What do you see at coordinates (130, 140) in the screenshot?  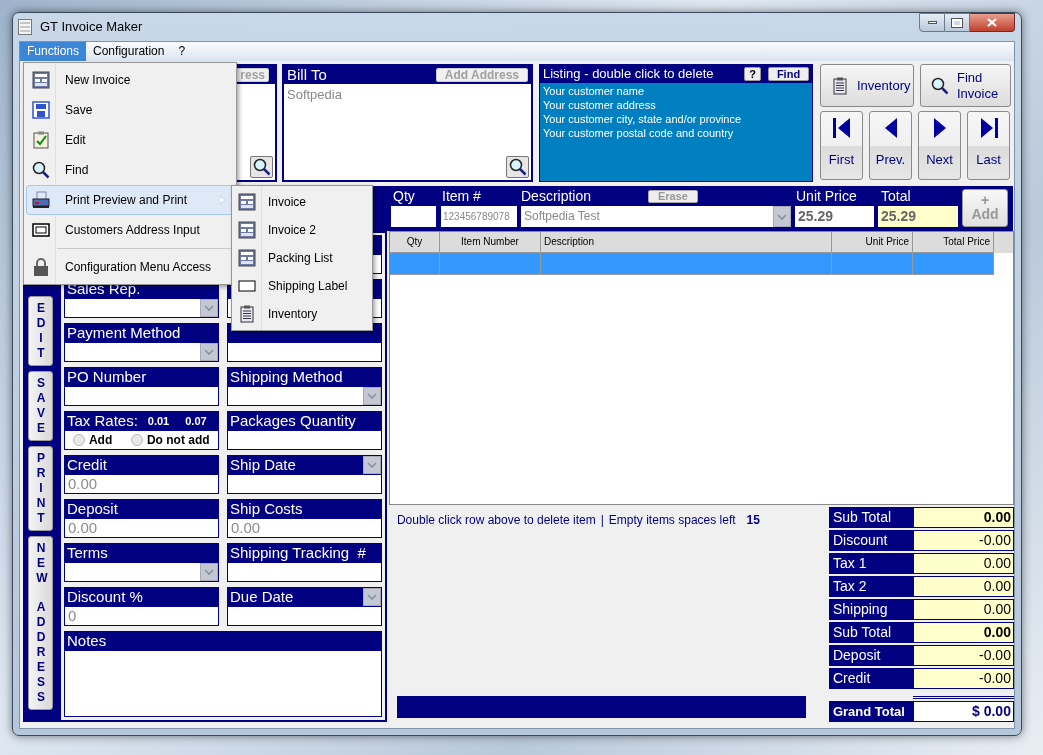 I see `menu-item: Edit` at bounding box center [130, 140].